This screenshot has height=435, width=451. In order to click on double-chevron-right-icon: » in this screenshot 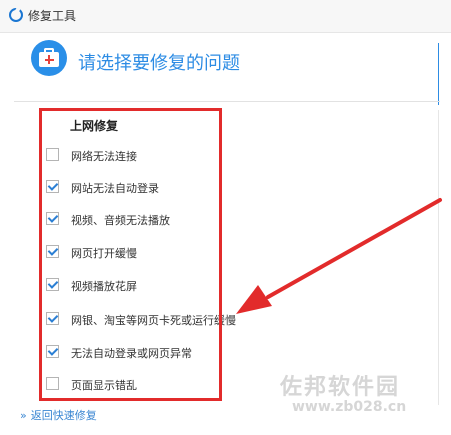, I will do `click(23, 415)`.